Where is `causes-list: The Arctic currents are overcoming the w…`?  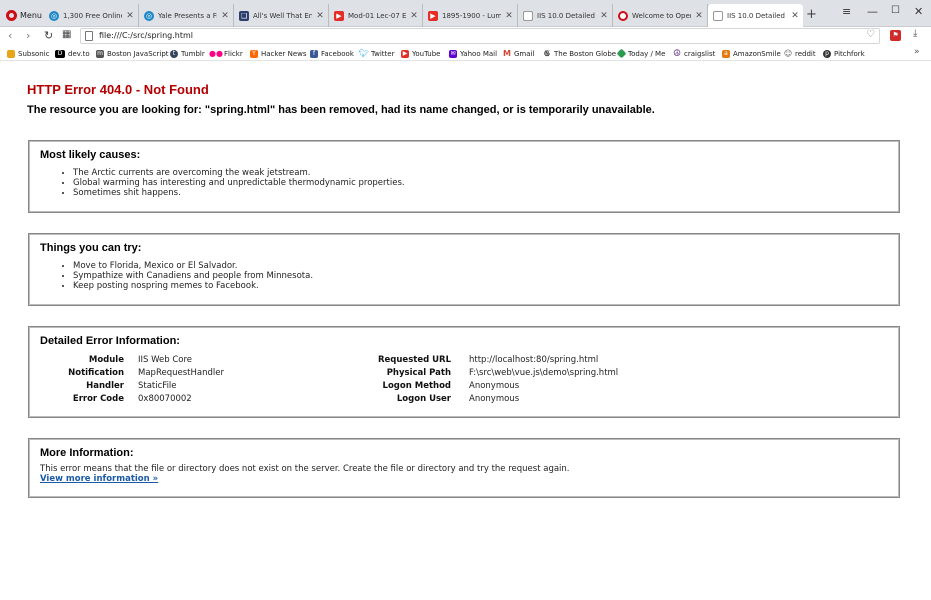
causes-list: The Arctic currents are overcoming the w… is located at coordinates (239, 183).